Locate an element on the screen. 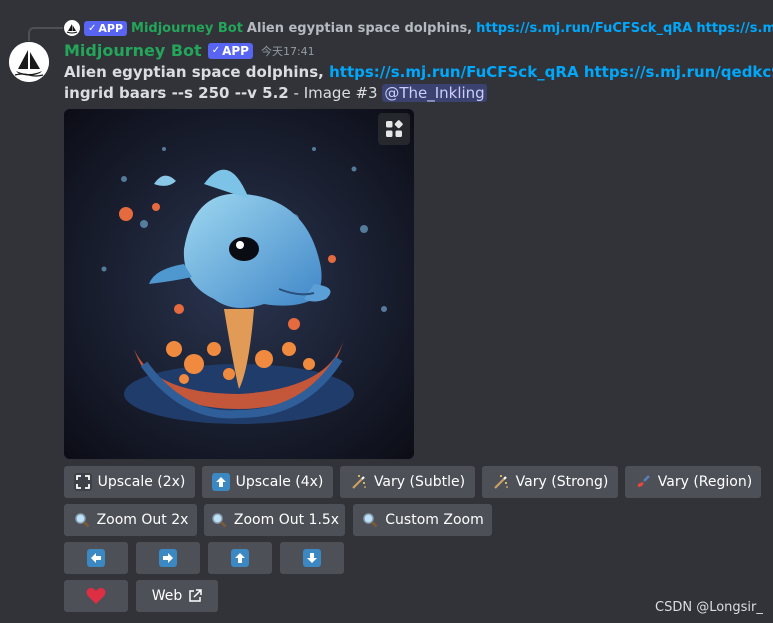  upscale-4x-label: Upscale (4x) is located at coordinates (279, 482).